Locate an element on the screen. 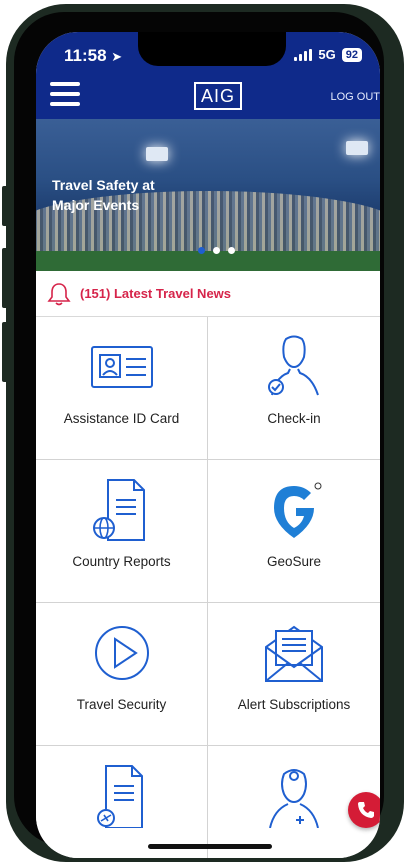 Image resolution: width=407 pixels, height=865 pixels. tile-country-reports: Country Reports is located at coordinates (122, 531).